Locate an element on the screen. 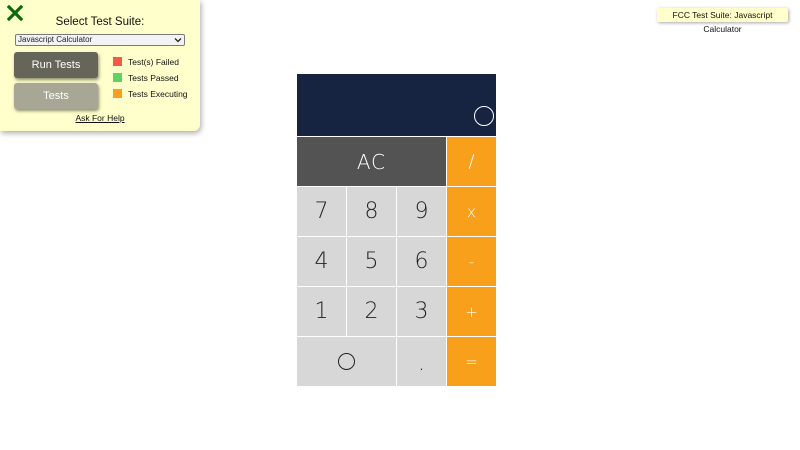  selected-suite-value: Javascript Calculator is located at coordinates (55, 39).